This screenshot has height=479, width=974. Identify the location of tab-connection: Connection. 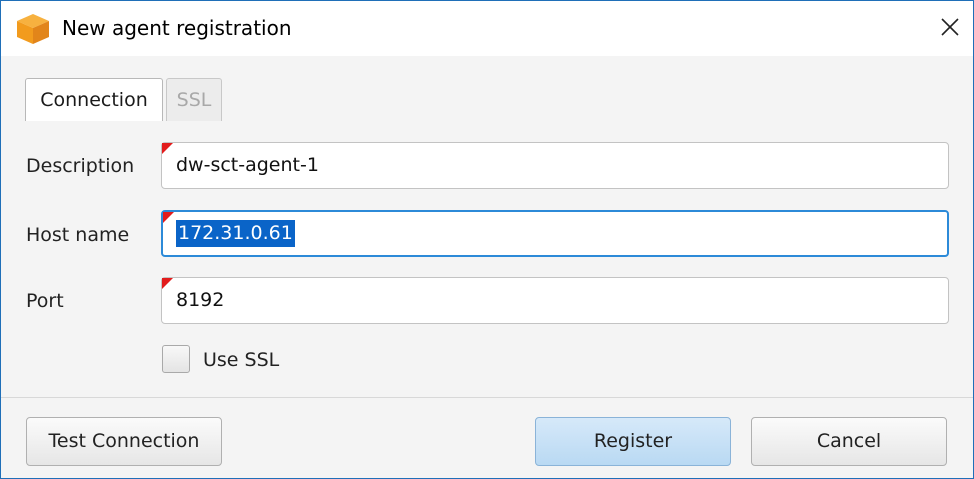
(94, 99).